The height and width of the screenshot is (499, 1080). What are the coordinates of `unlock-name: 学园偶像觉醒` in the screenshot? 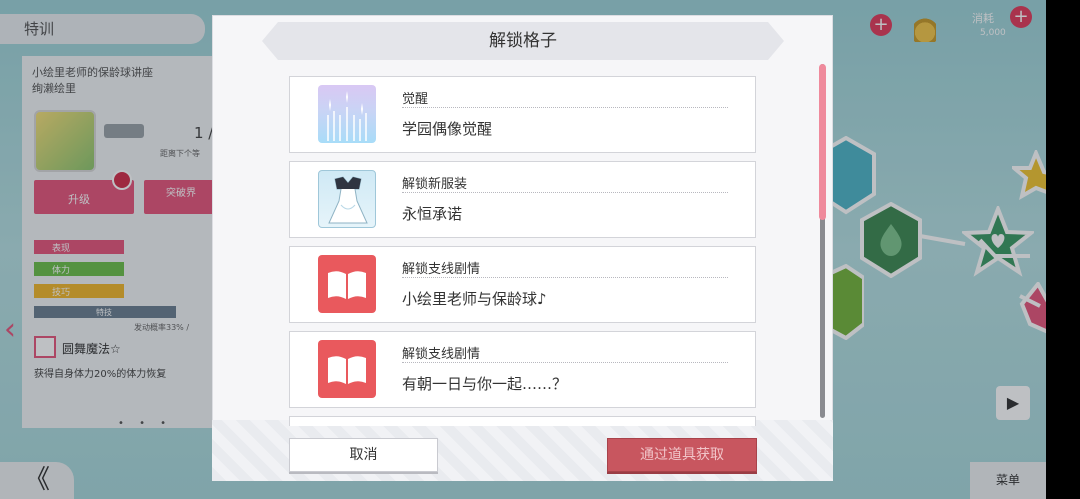 It's located at (447, 129).